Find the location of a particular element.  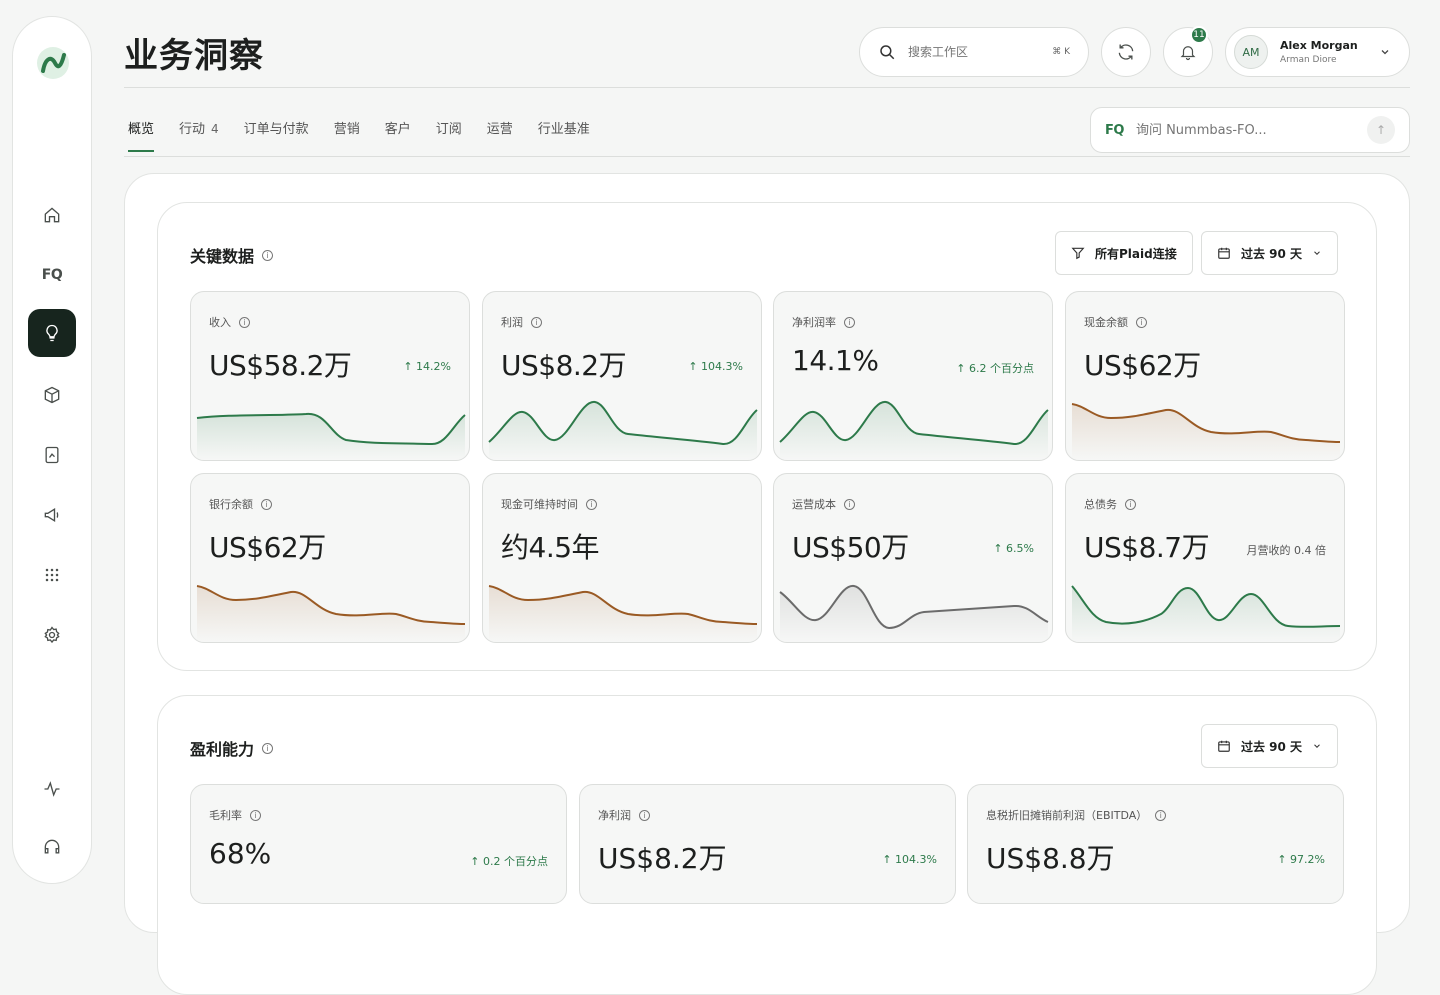

bank-balance-card: 银行余额 i US$62万 is located at coordinates (330, 558).